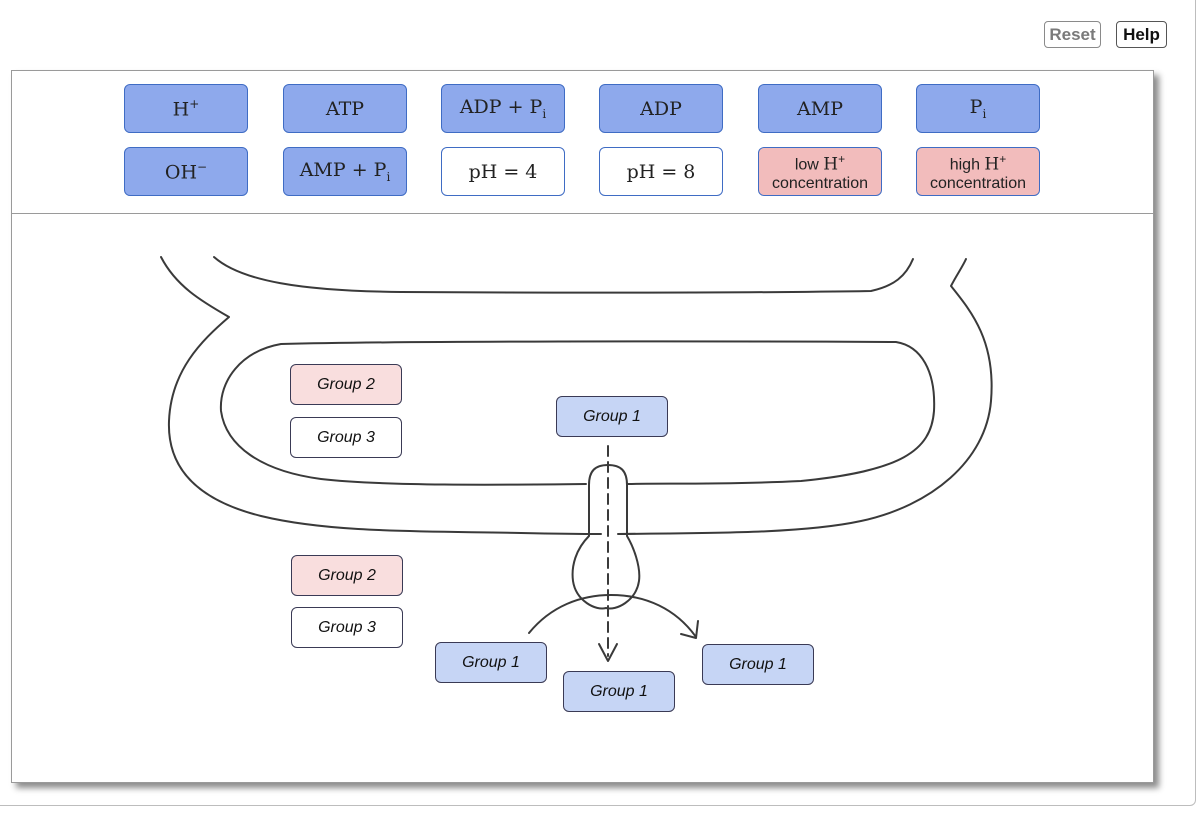 This screenshot has height=818, width=1200. What do you see at coordinates (805, 396) in the screenshot?
I see `outer-membrane-outer-line-right` at bounding box center [805, 396].